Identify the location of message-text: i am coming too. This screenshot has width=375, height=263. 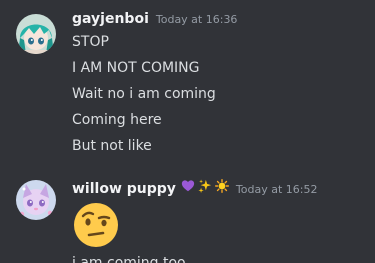
(129, 259).